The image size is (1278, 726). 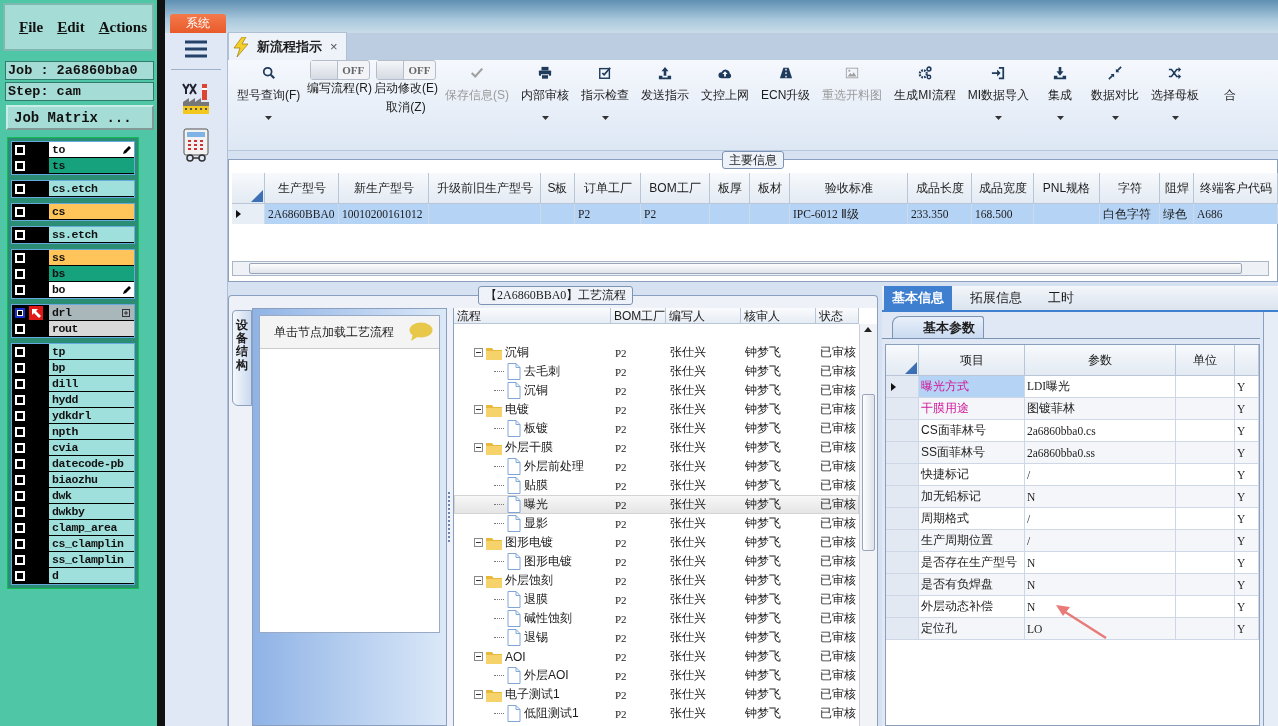 I want to click on layer-name: rout, so click(x=91, y=329).